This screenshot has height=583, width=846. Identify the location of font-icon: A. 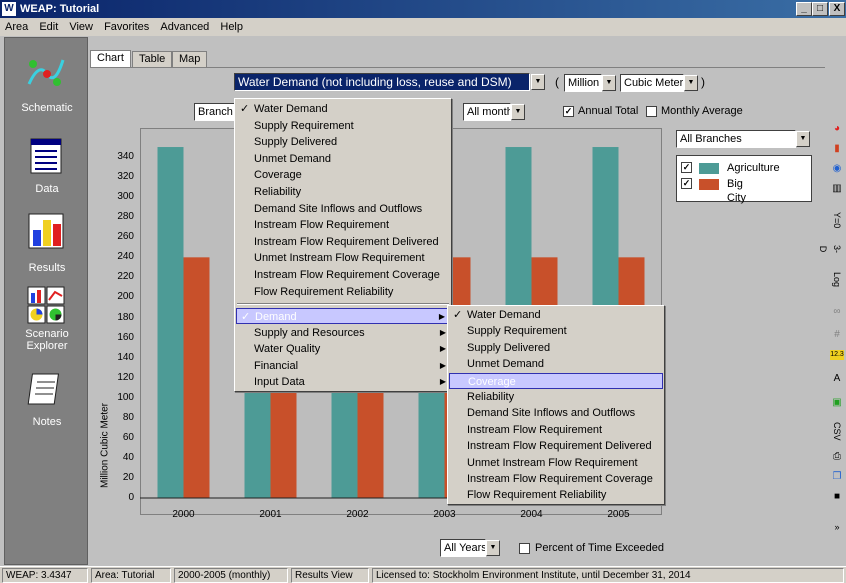
(837, 379).